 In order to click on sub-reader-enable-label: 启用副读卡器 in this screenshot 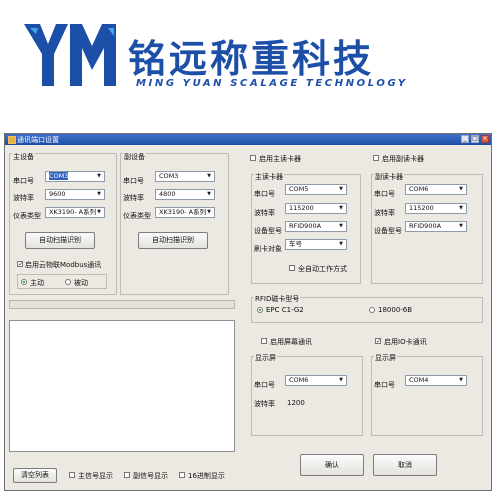, I will do `click(403, 159)`.